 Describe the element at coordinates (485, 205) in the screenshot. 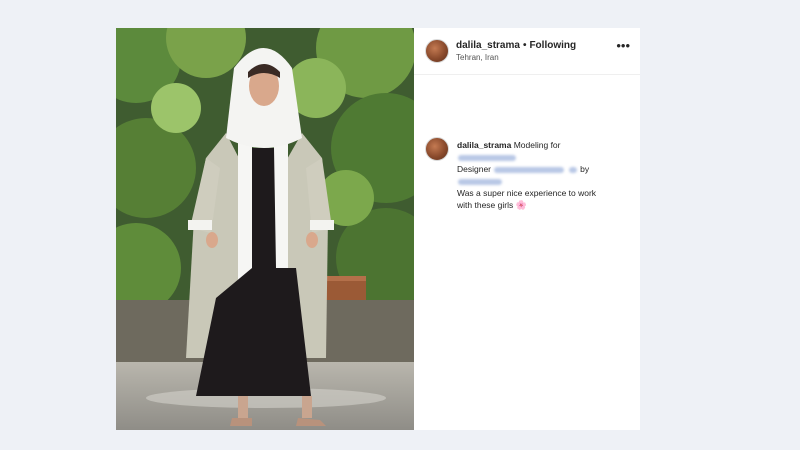

I see `caption-line4-text: with these girls` at that location.